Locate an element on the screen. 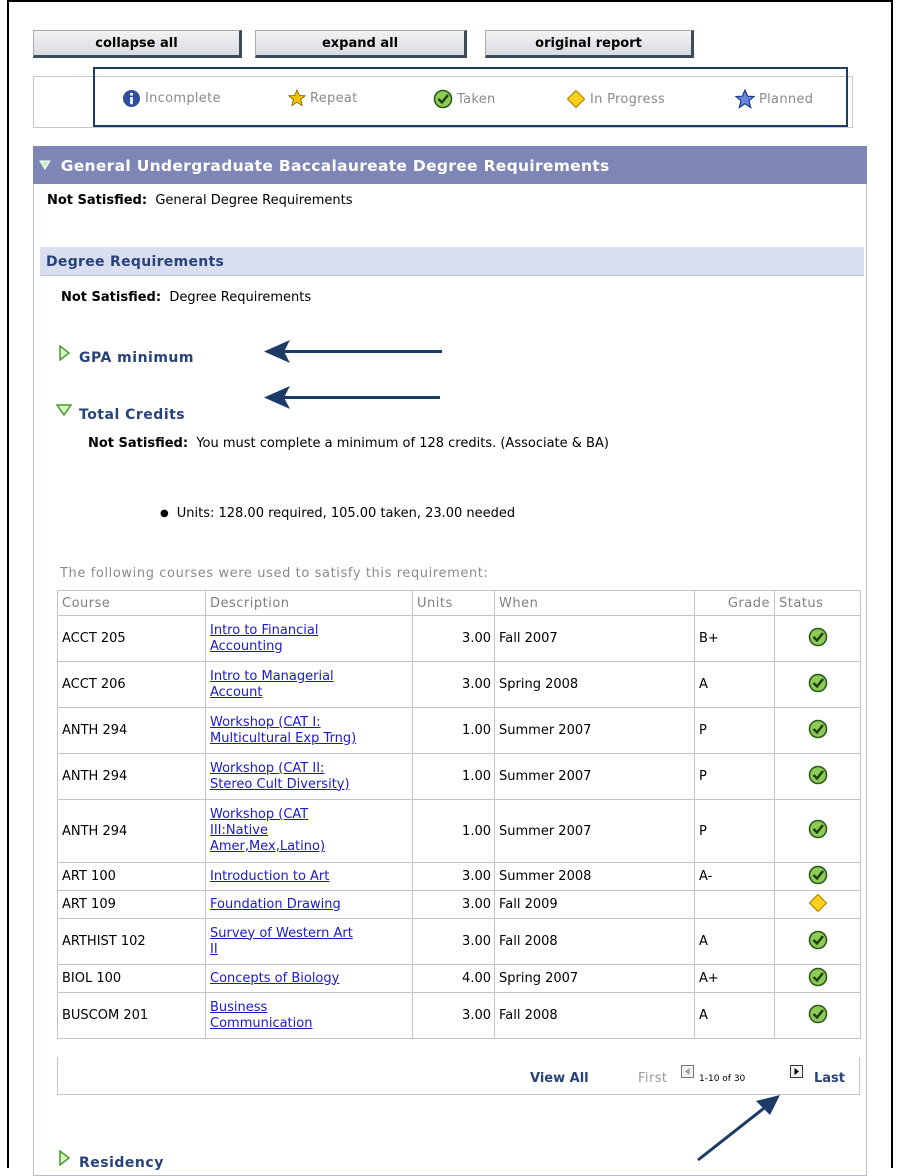 This screenshot has width=900, height=1176. star-yellow-icon is located at coordinates (297, 98).